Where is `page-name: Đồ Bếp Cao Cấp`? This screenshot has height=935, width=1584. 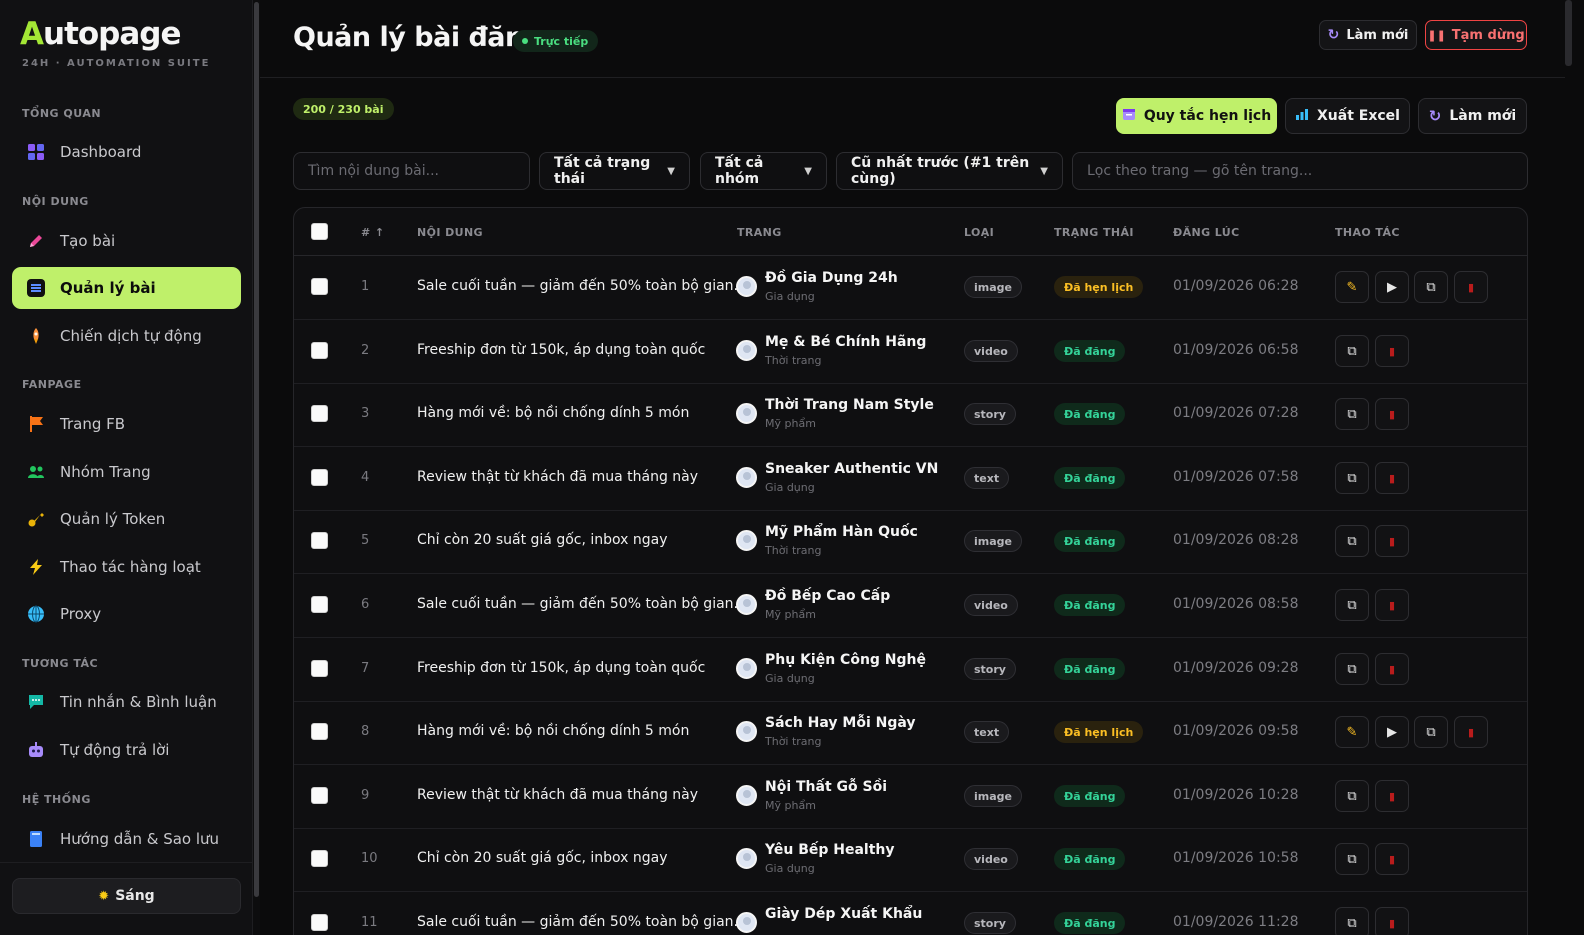 page-name: Đồ Bếp Cao Cấp is located at coordinates (827, 596).